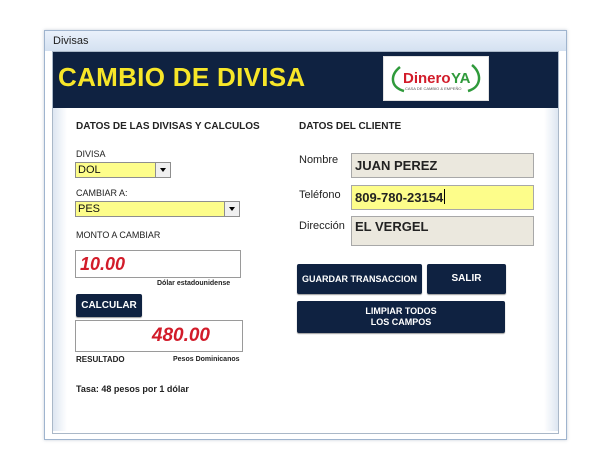 This screenshot has width=605, height=454. I want to click on resultado-value: 480.00, so click(180, 335).